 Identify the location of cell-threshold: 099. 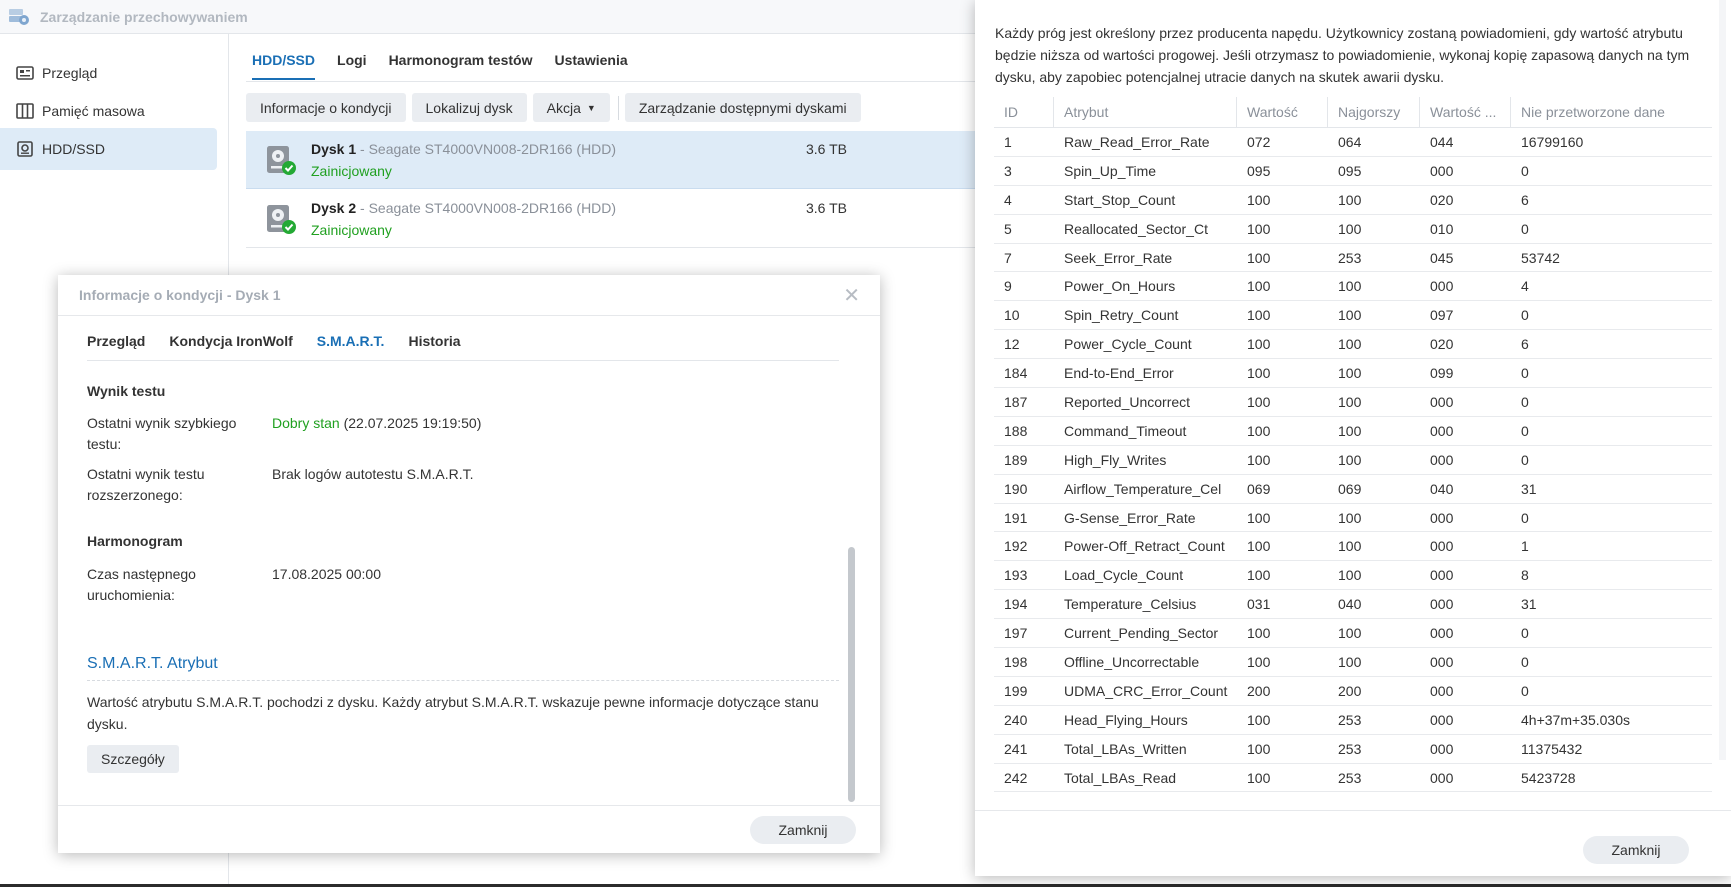
(1442, 373).